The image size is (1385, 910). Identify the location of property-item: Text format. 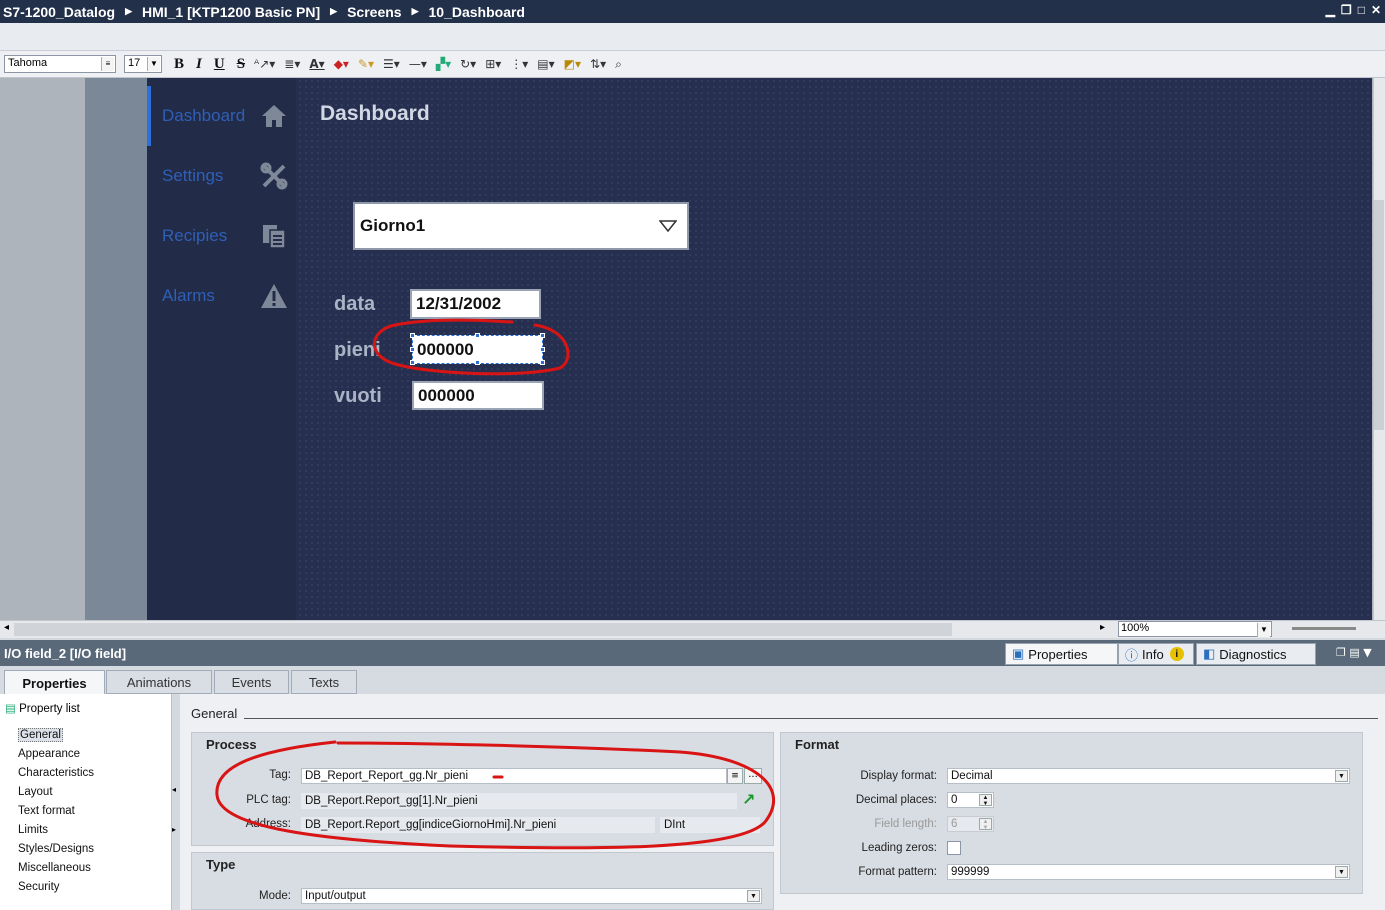
(46, 811).